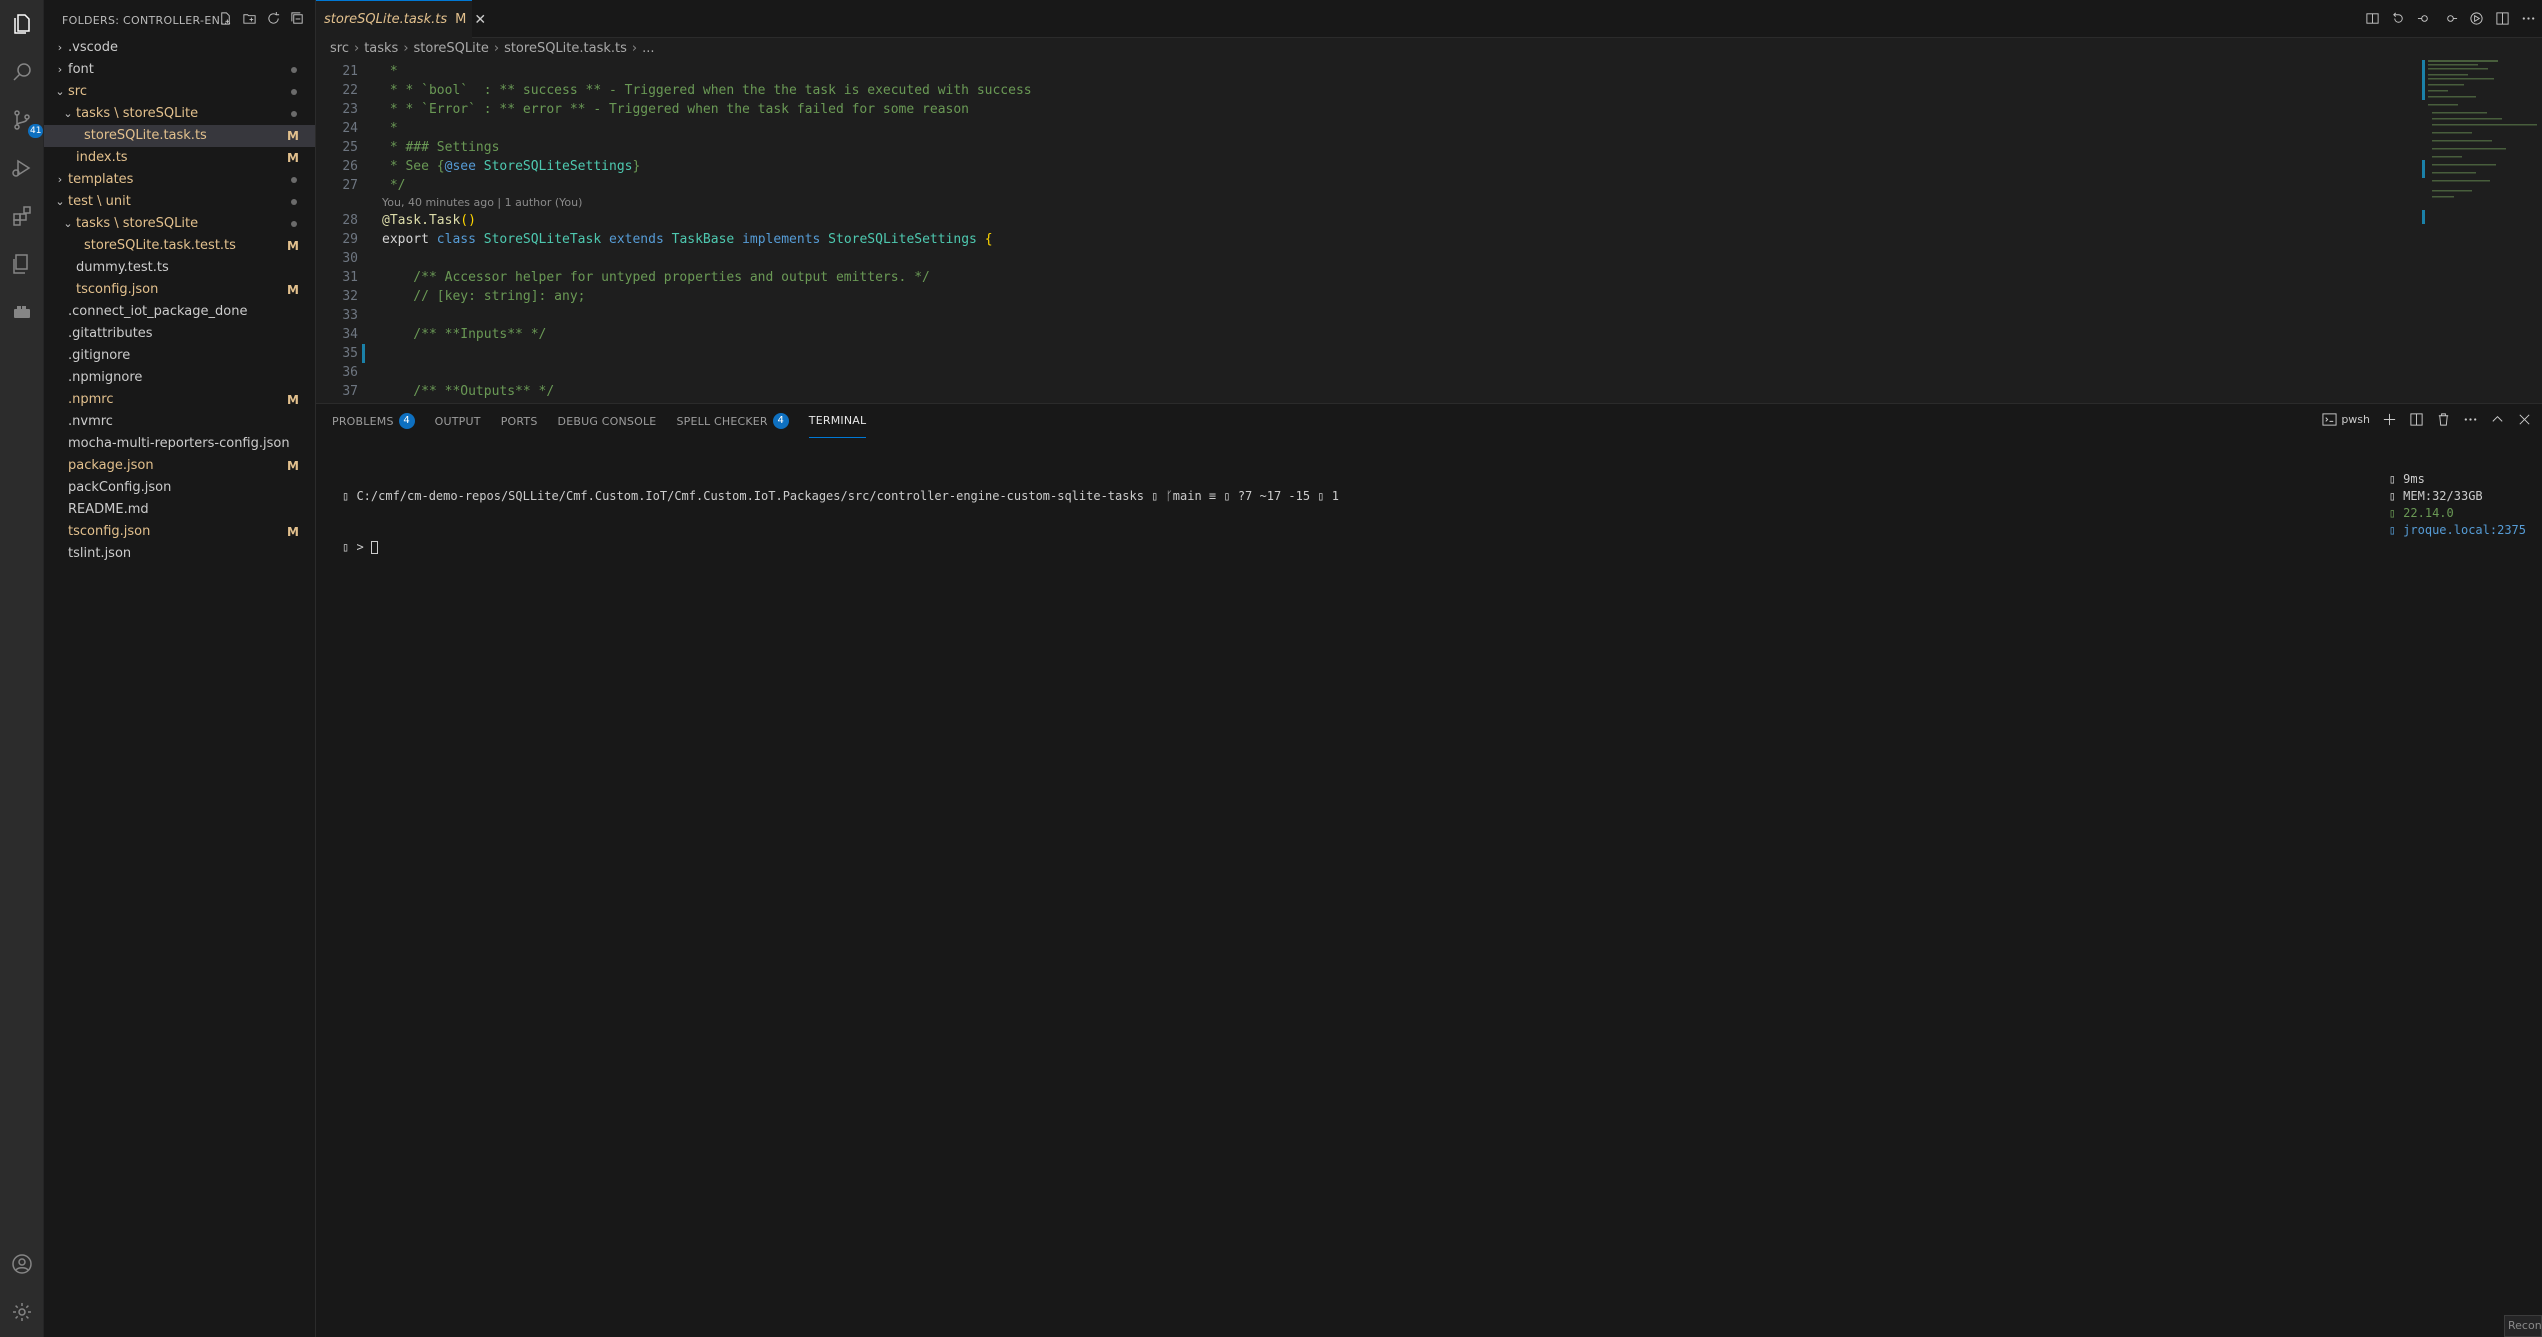 Image resolution: width=2542 pixels, height=1337 pixels. I want to click on panel-tab-output: OUTPUT, so click(458, 421).